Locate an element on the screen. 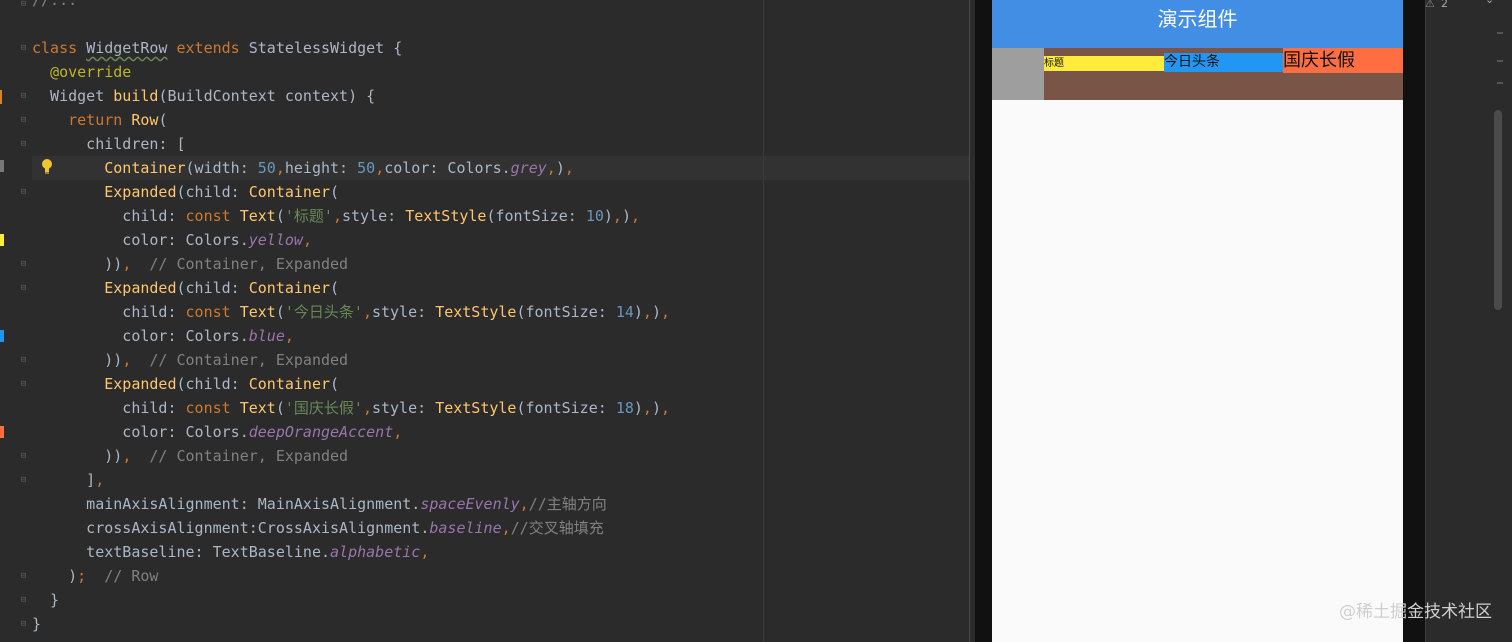  code-token: (fontSize: is located at coordinates (566, 408).